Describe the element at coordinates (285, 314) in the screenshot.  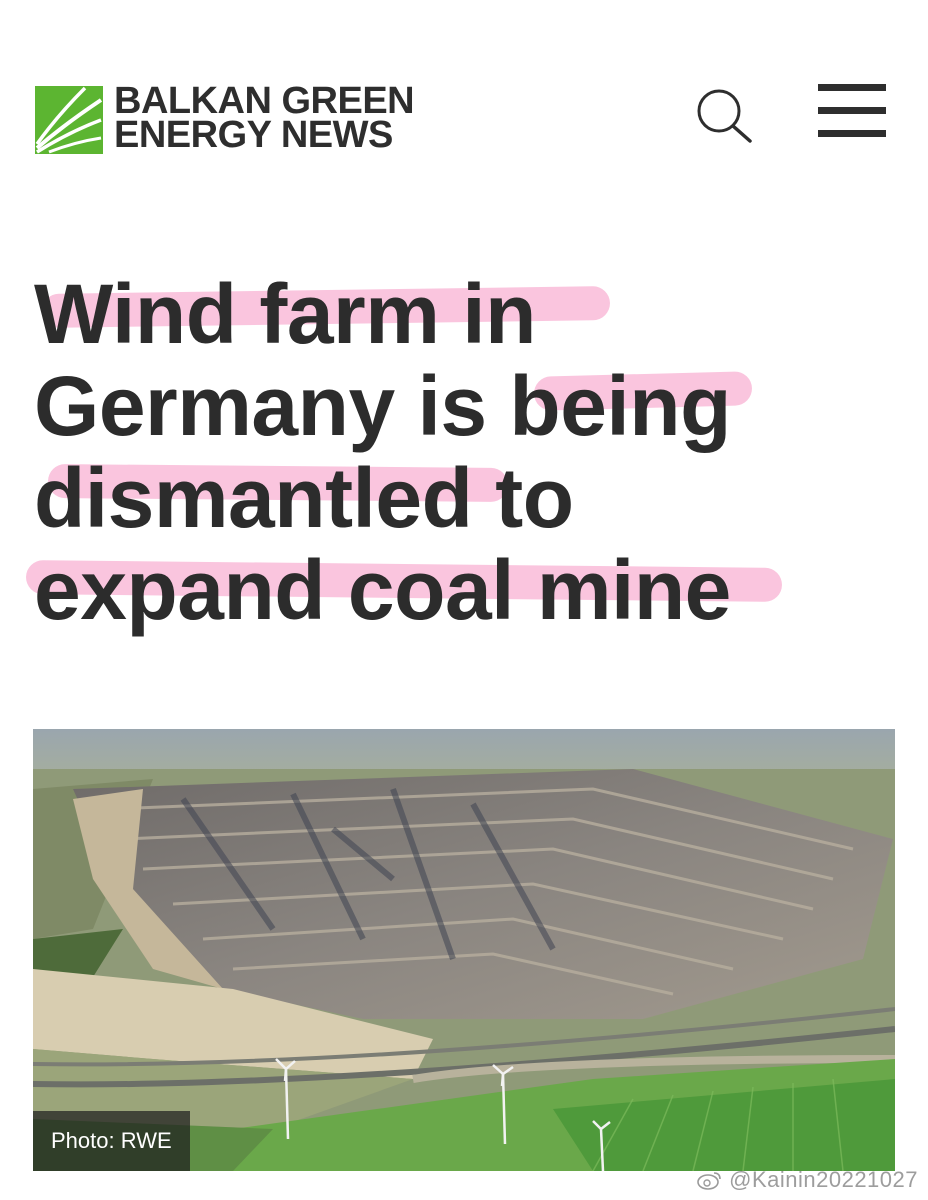
I see `headline-text: Wind farm in` at that location.